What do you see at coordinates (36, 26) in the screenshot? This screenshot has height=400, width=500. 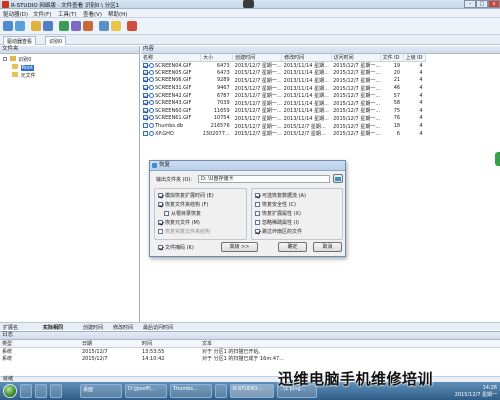 I see `open-folder-icon` at bounding box center [36, 26].